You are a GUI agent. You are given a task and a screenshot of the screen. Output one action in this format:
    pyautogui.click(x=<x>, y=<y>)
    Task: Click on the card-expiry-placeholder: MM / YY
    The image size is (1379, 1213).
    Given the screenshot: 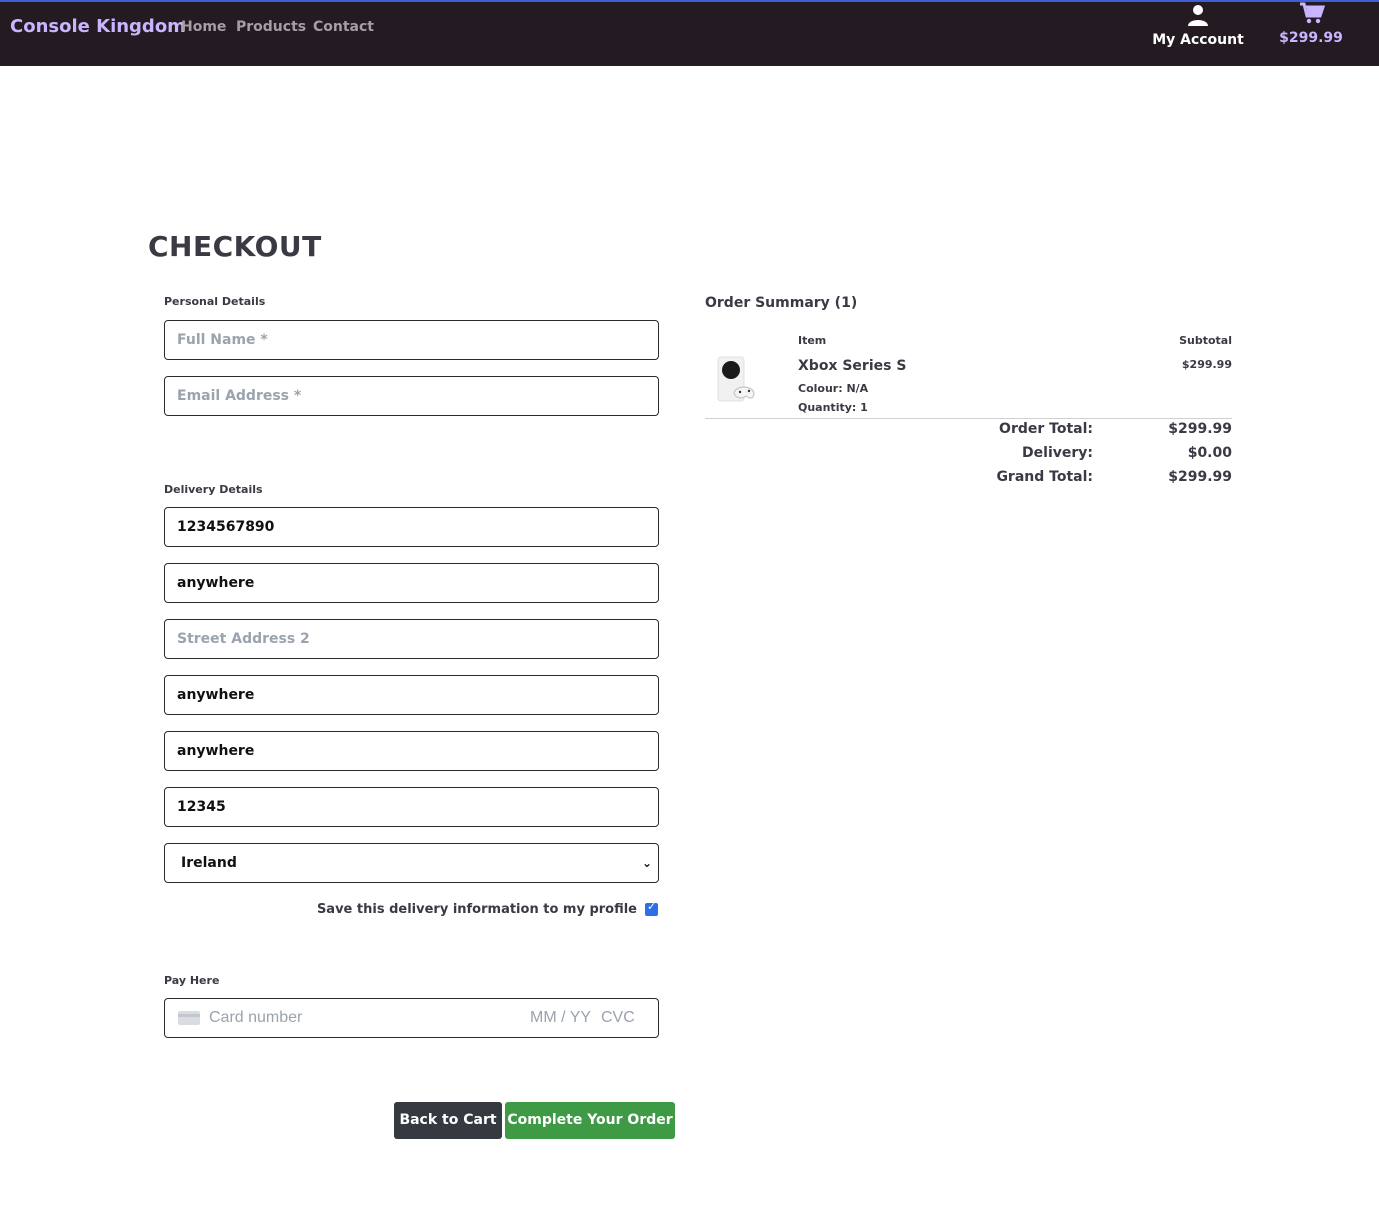 What is the action you would take?
    pyautogui.click(x=561, y=1017)
    